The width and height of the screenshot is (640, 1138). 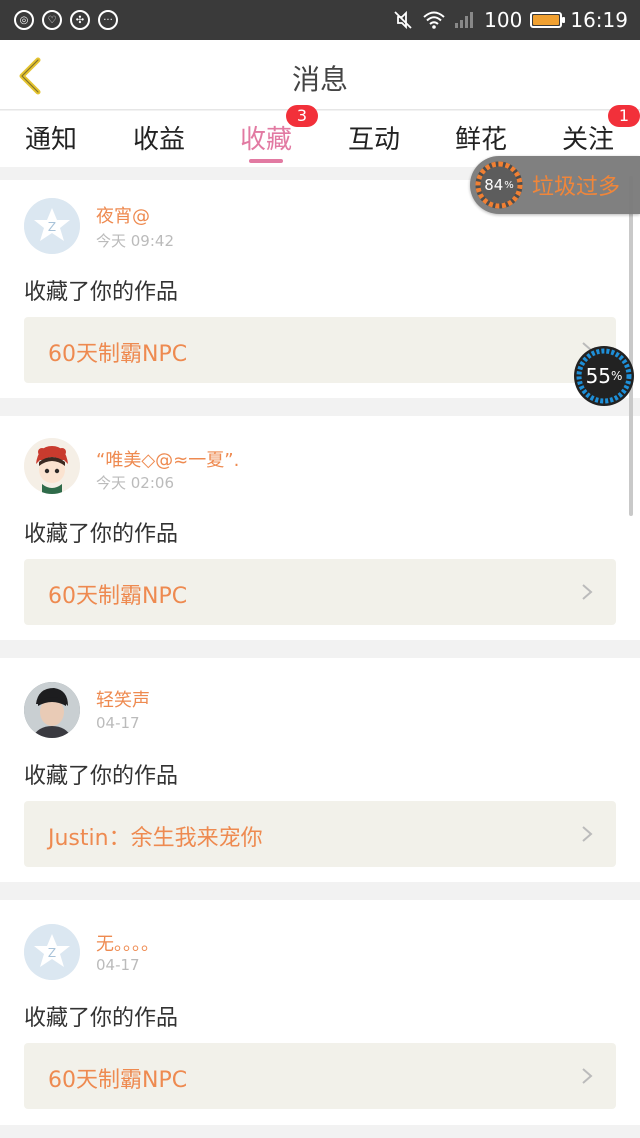 I want to click on tab-notifications: 通知, so click(x=51, y=137).